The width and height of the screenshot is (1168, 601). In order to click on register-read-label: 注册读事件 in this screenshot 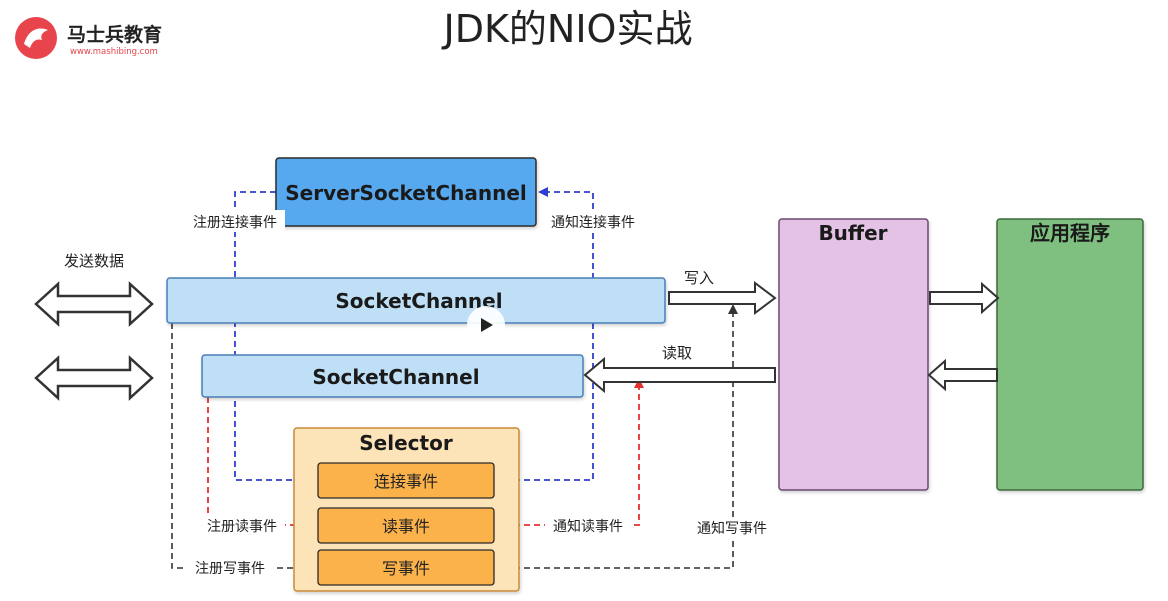, I will do `click(242, 526)`.